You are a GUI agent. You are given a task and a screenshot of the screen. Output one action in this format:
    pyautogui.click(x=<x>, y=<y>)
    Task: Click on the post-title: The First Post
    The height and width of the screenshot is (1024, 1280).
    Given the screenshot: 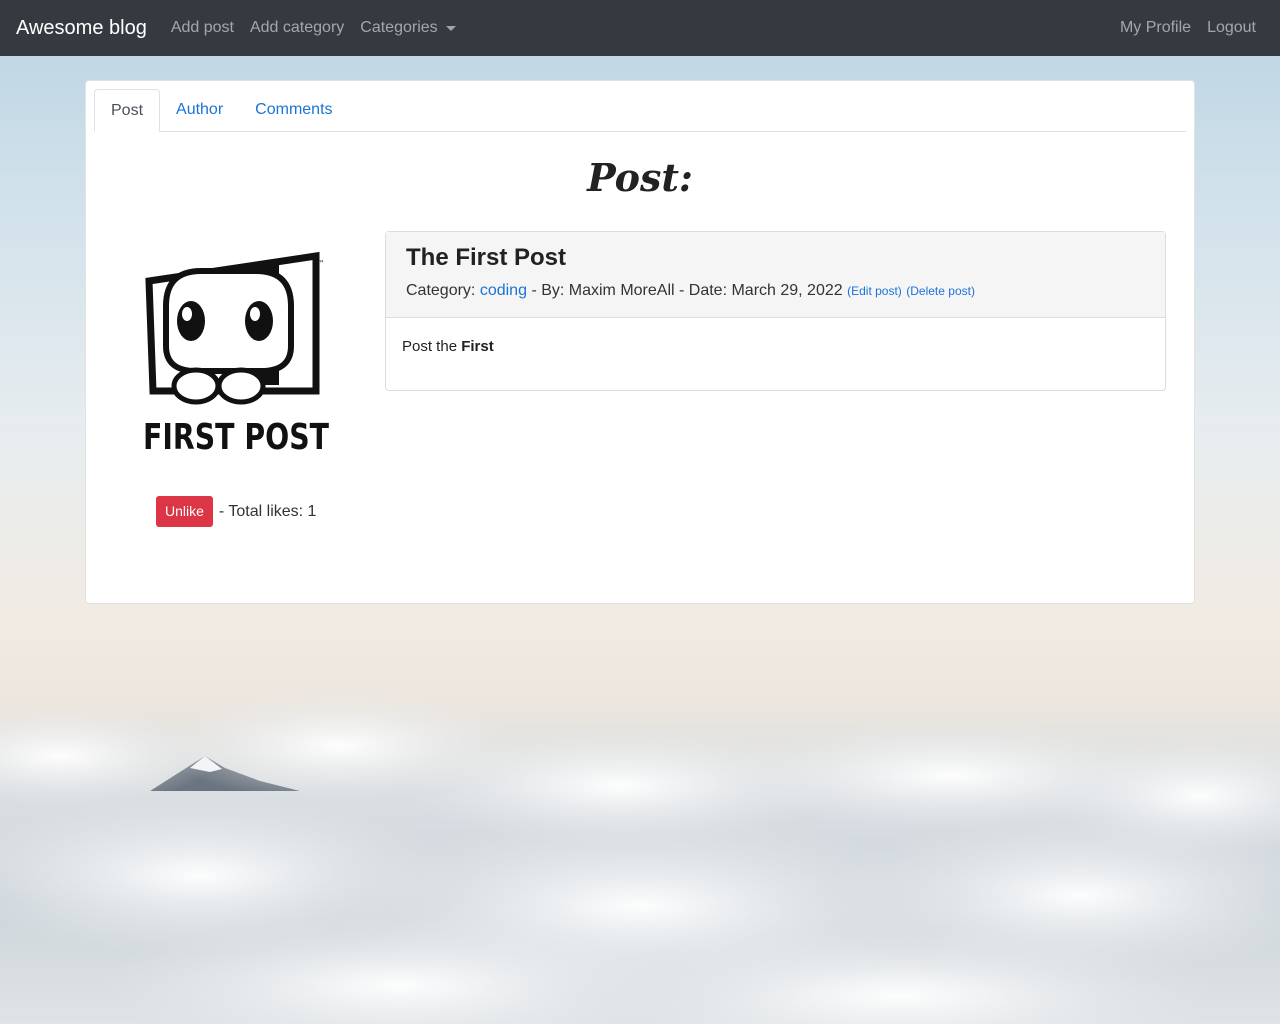 What is the action you would take?
    pyautogui.click(x=486, y=257)
    